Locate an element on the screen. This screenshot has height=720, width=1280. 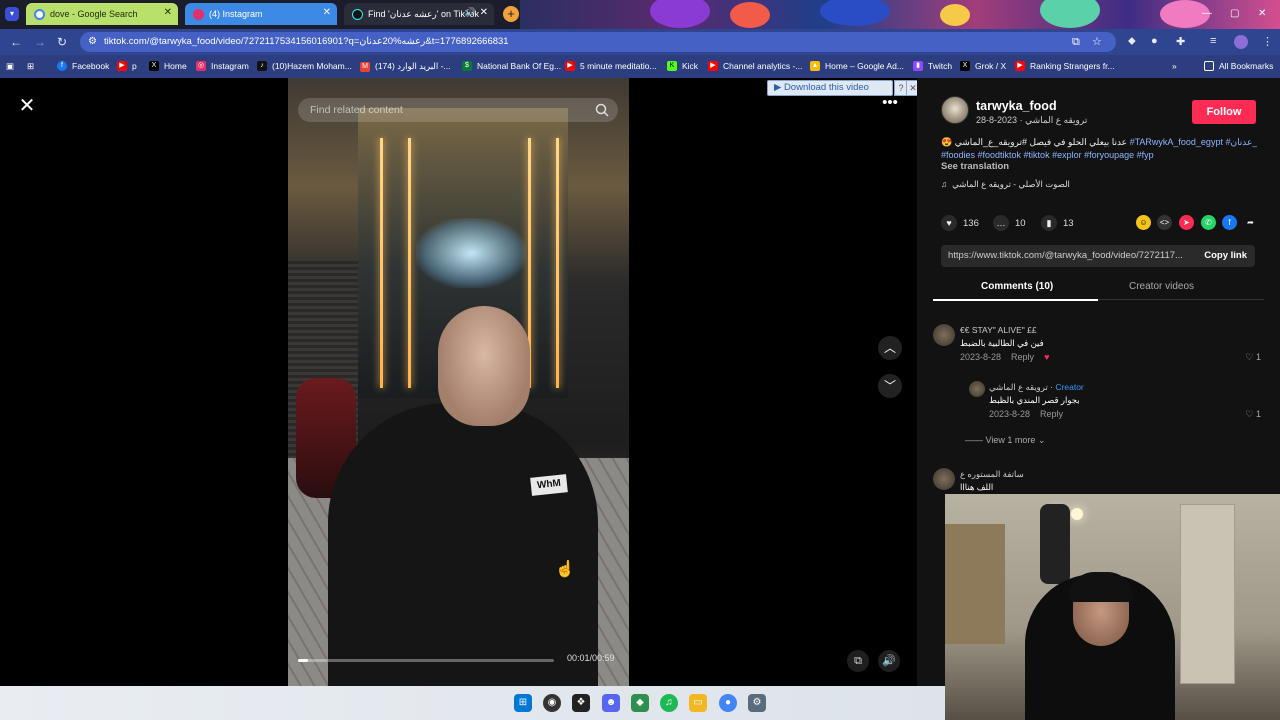
close-window-icon: ✕ is located at coordinates (1262, 13).